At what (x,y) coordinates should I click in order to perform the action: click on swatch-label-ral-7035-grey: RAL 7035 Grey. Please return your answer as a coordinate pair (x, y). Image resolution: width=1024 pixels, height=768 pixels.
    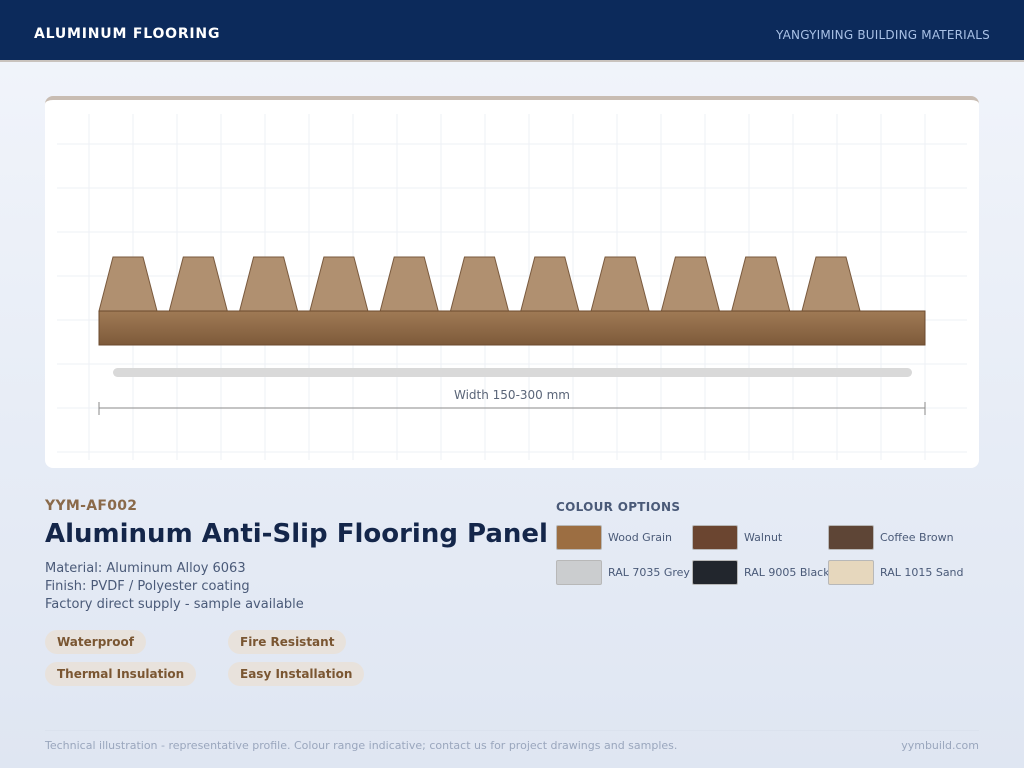
    Looking at the image, I should click on (649, 572).